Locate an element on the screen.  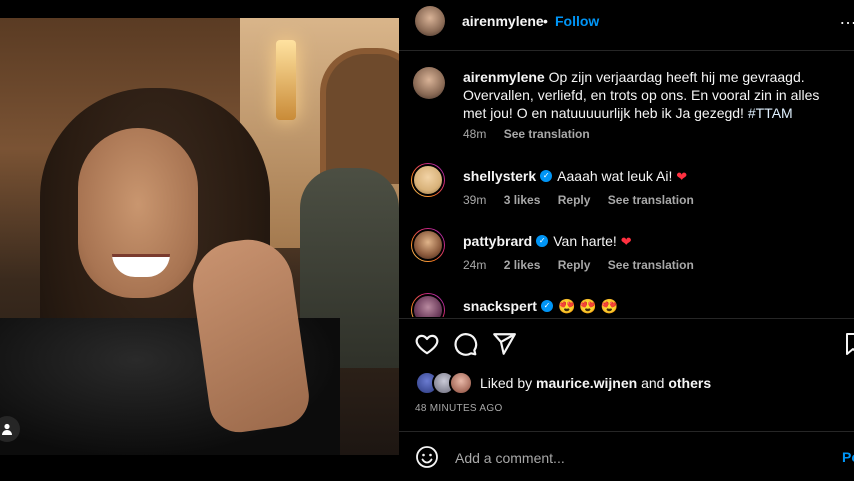
comment-composer: Post is located at coordinates (626, 456).